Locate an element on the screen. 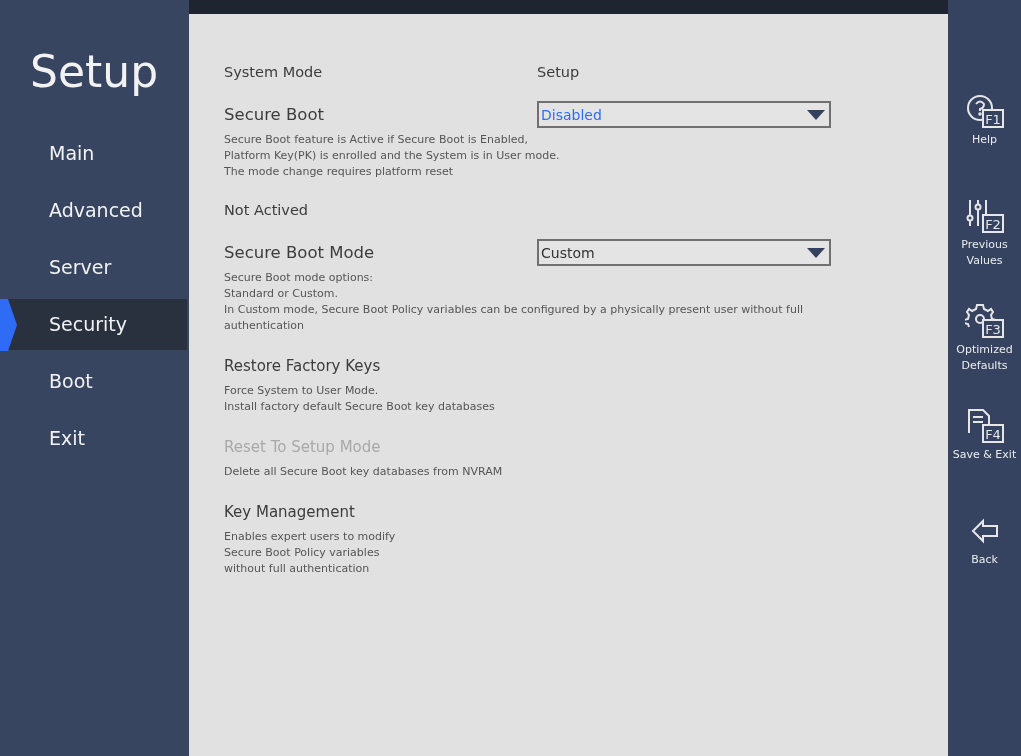  setting-value: Setup is located at coordinates (558, 72).